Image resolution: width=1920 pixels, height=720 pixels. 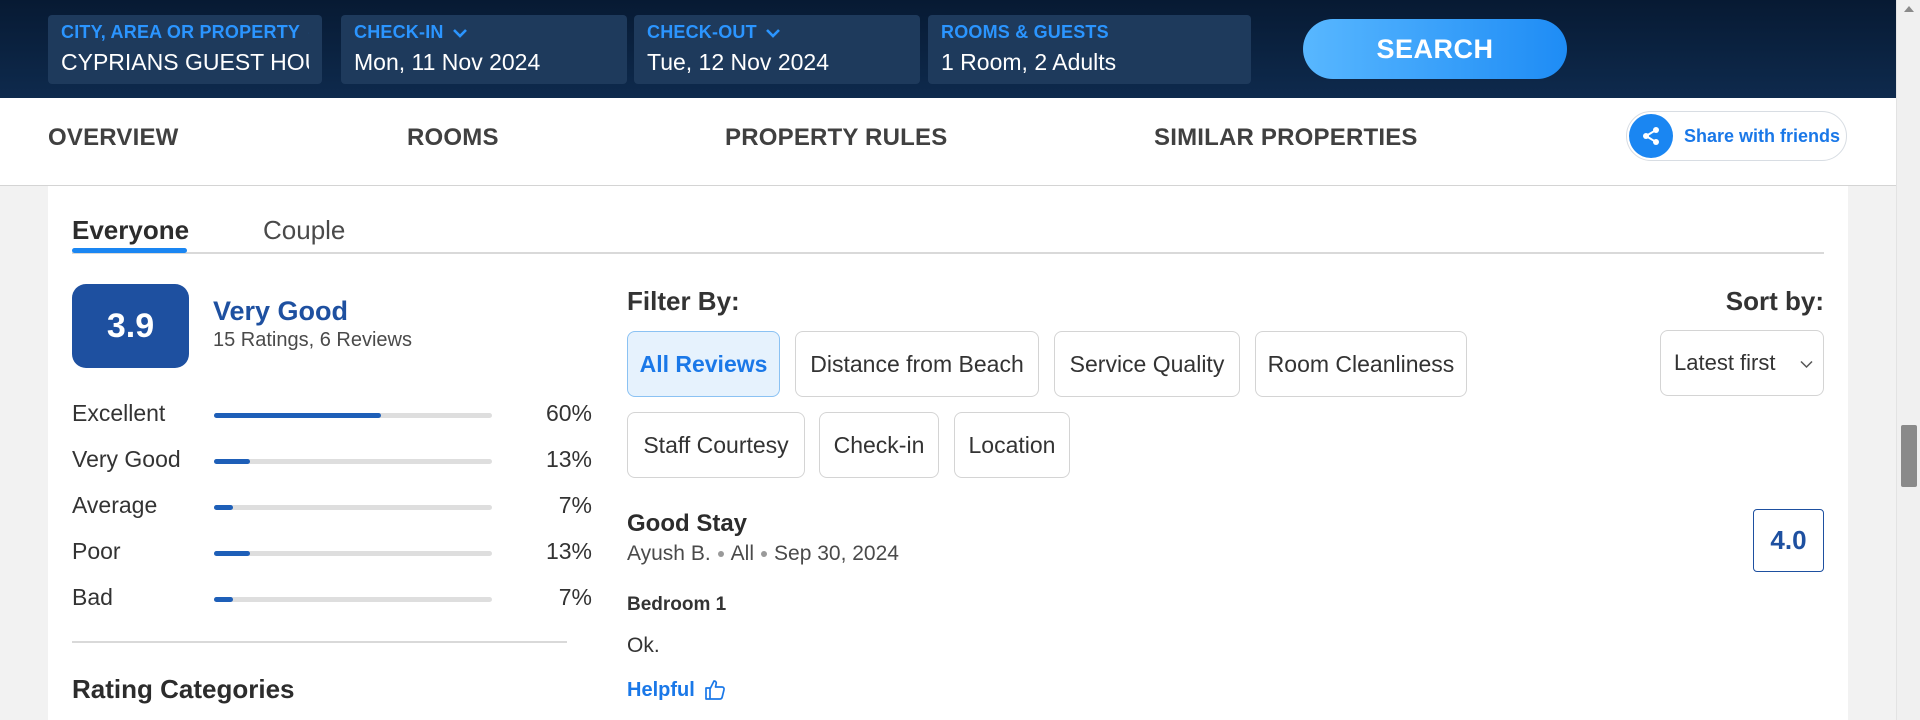 What do you see at coordinates (312, 340) in the screenshot?
I see `ratings-count: 15 Ratings, 6 Reviews` at bounding box center [312, 340].